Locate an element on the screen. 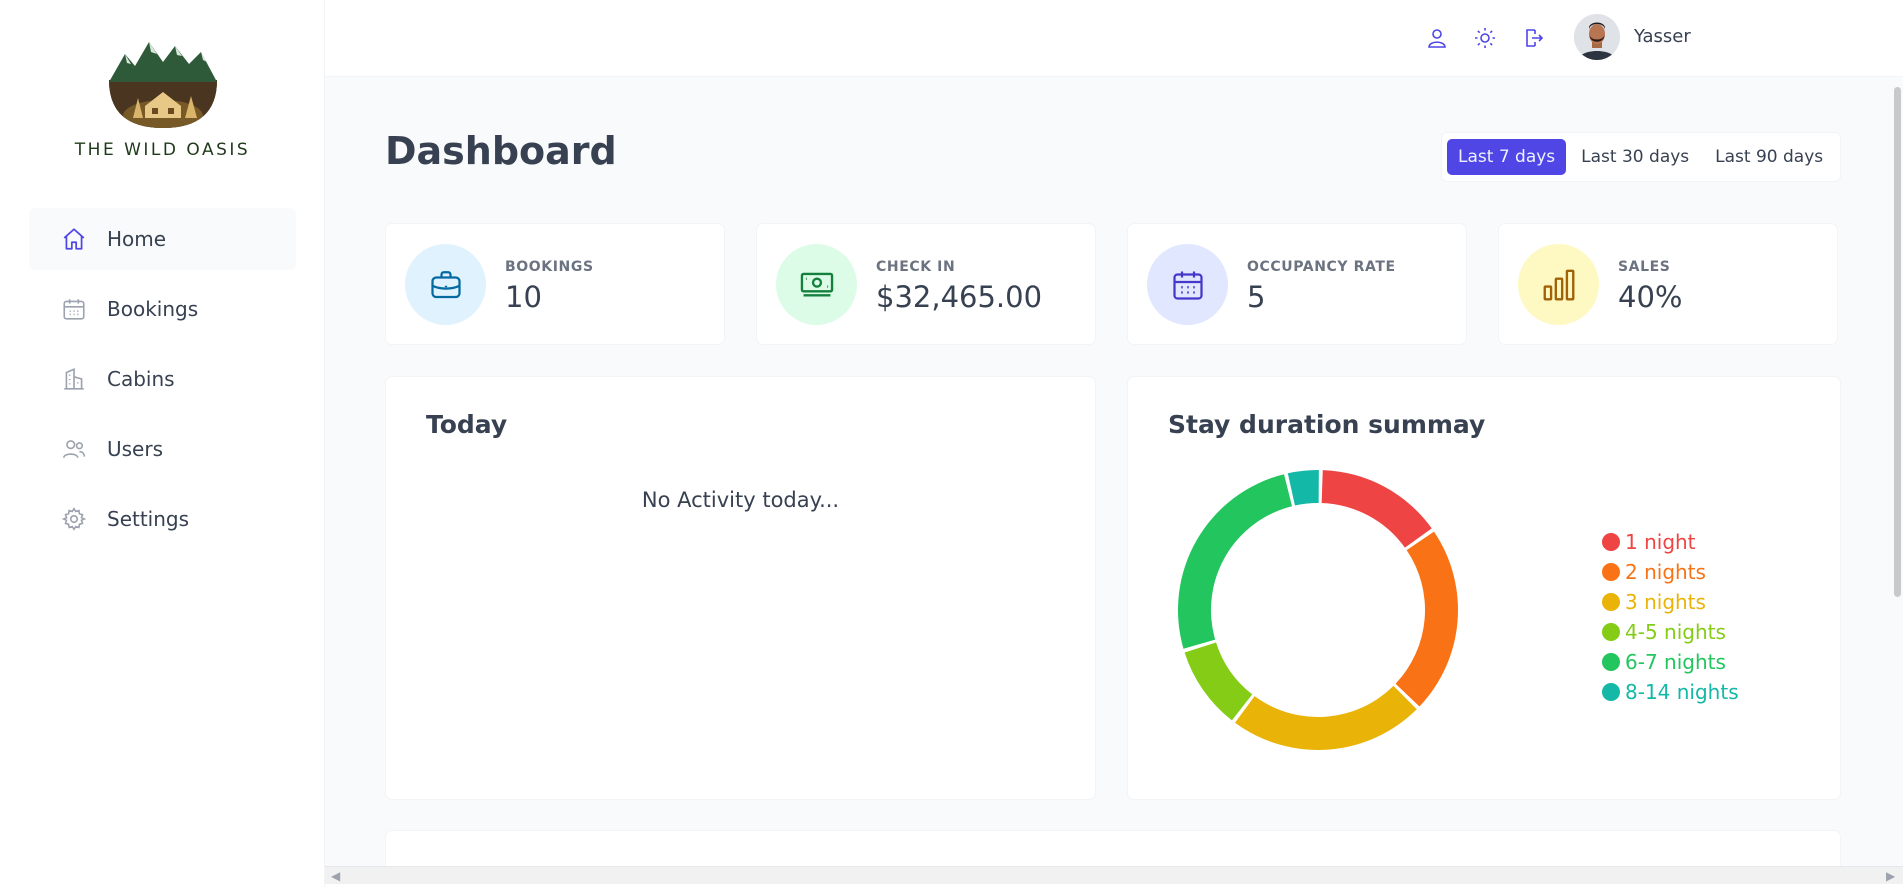 The width and height of the screenshot is (1903, 887). chart-bar-icon is located at coordinates (1558, 284).